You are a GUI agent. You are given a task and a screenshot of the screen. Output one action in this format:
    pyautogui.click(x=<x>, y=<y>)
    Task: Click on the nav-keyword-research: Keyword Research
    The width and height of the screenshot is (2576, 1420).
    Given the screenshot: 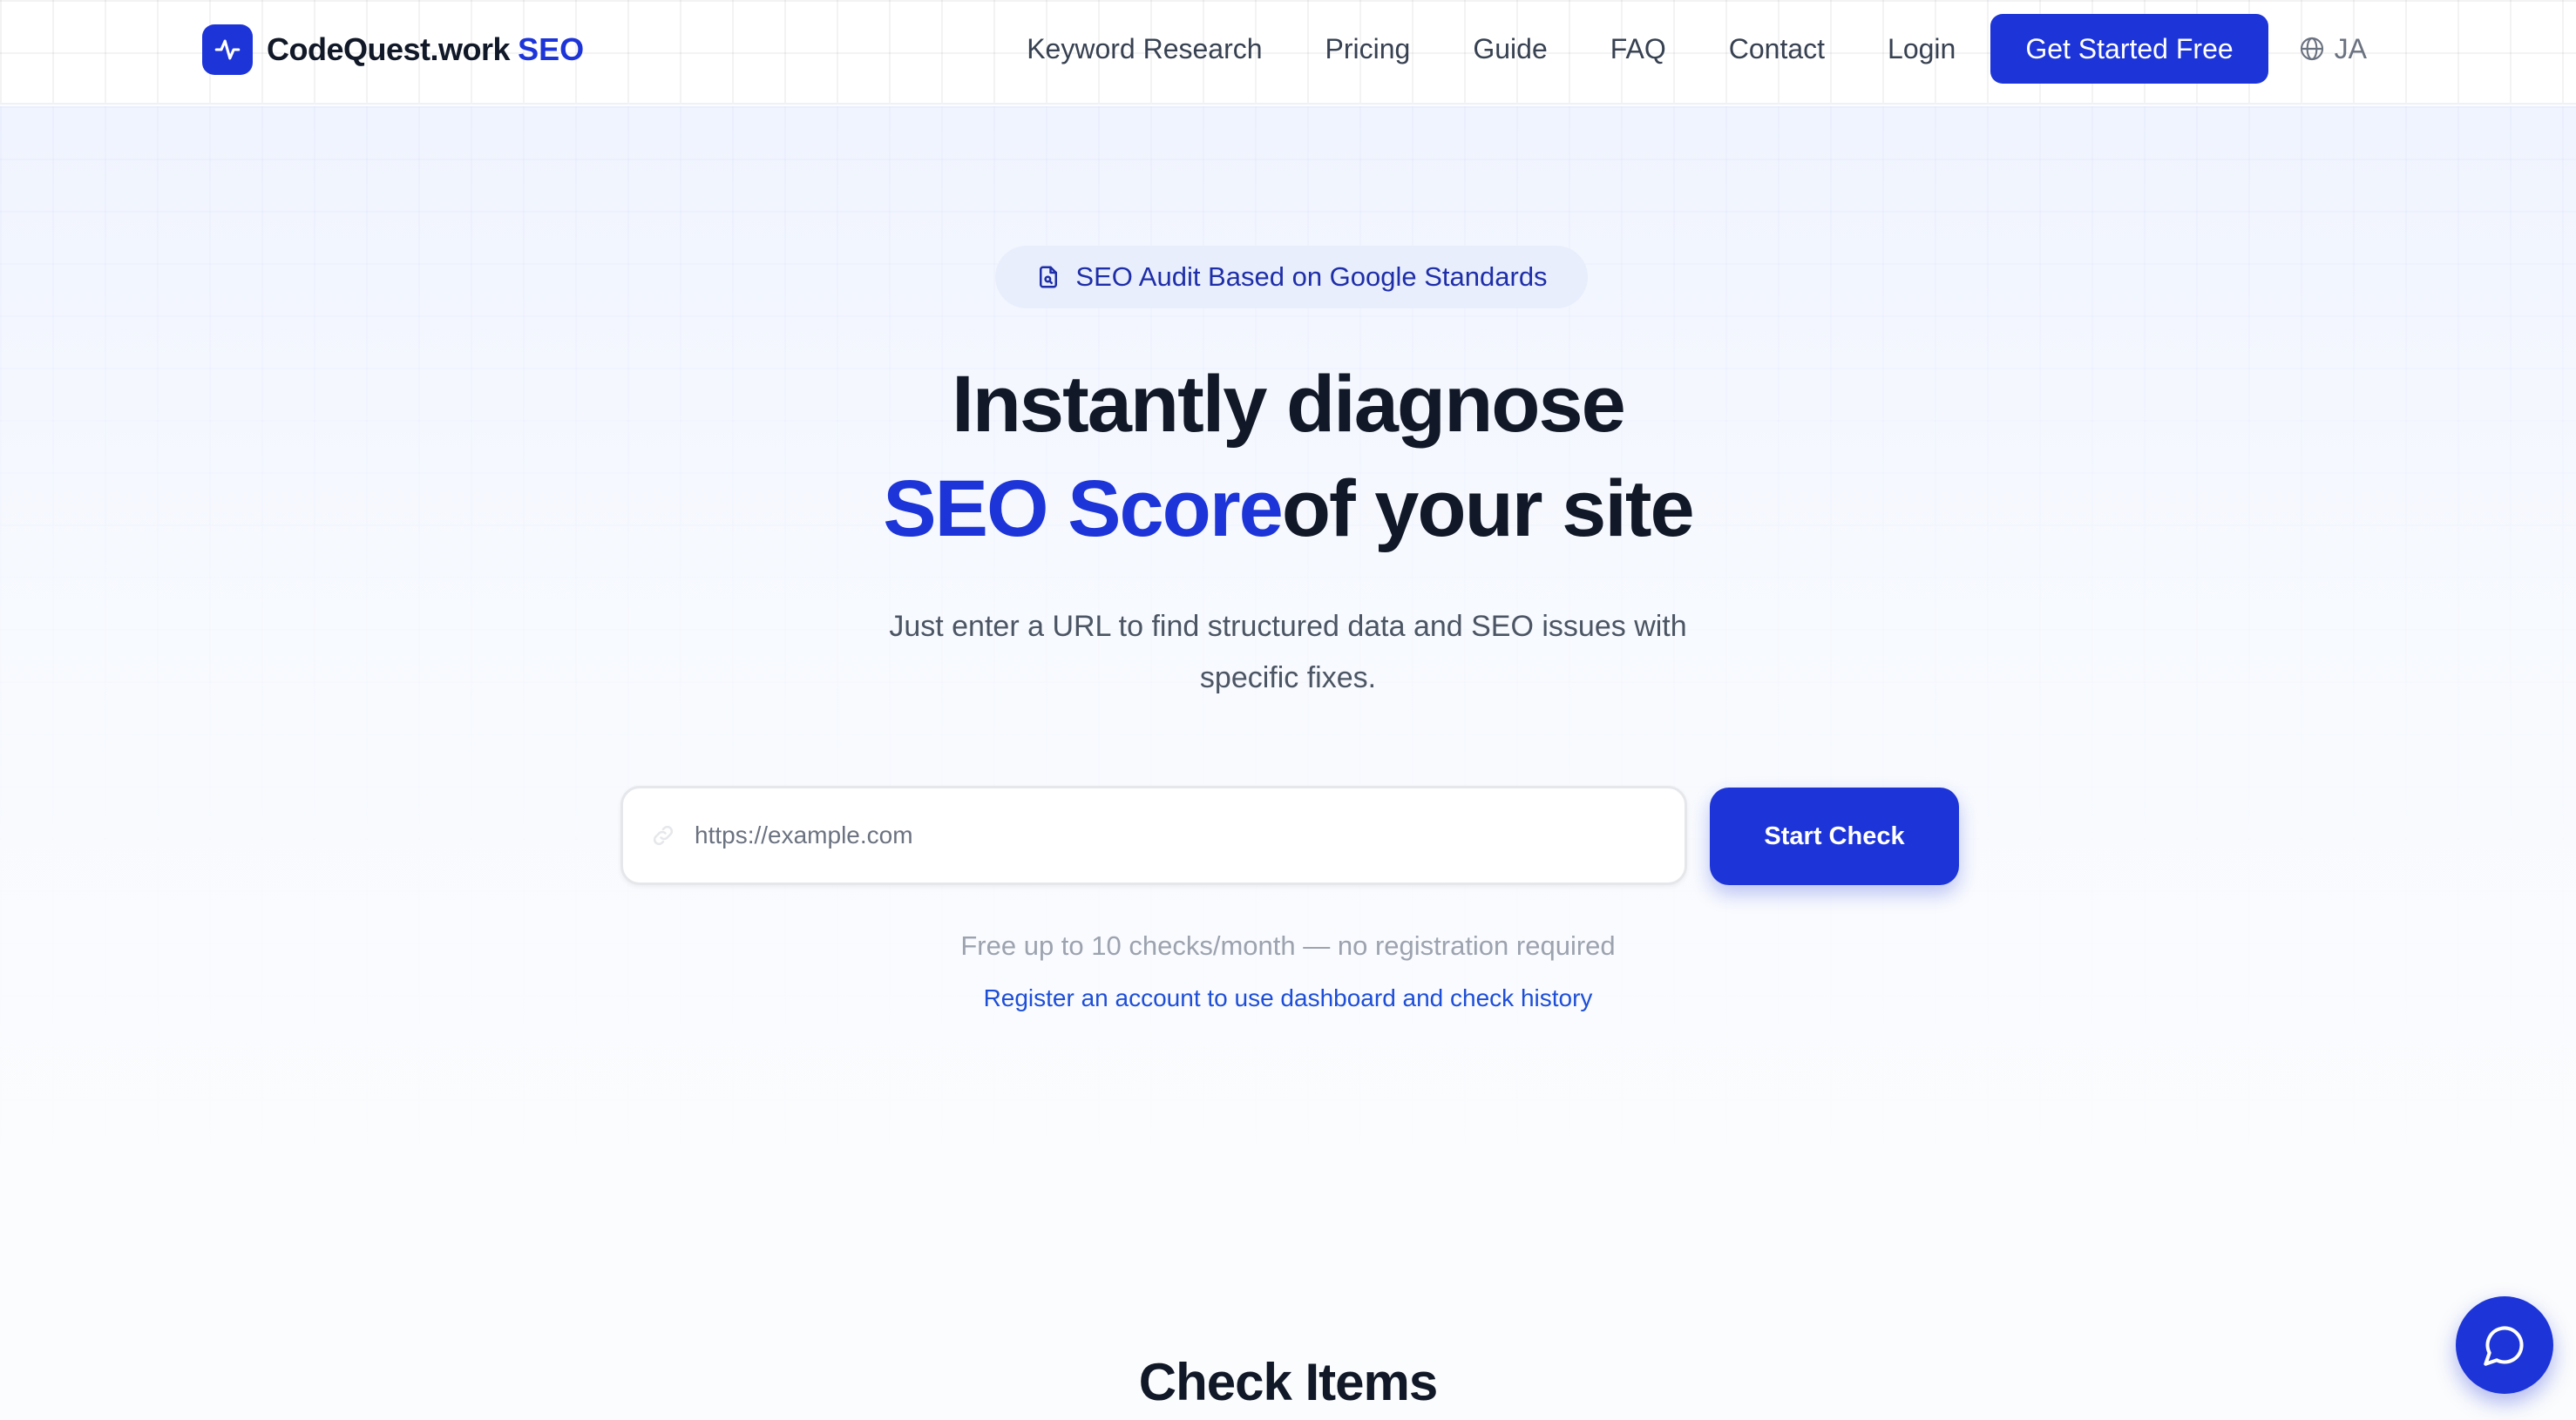 What is the action you would take?
    pyautogui.click(x=1144, y=49)
    